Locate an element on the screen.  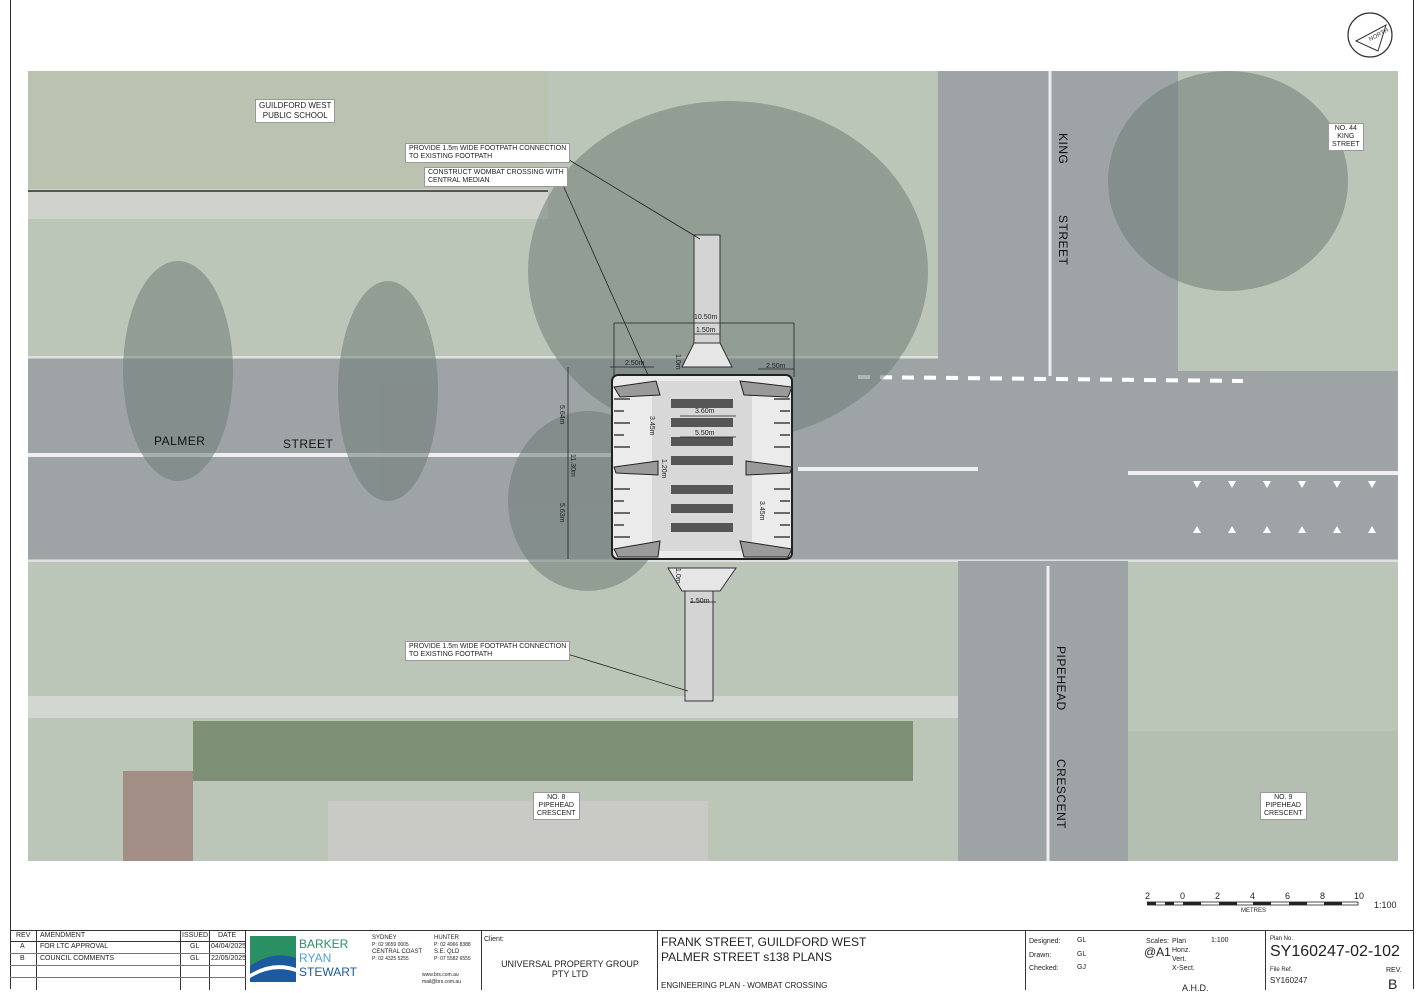
scale-unit: METRES is located at coordinates (1254, 911).